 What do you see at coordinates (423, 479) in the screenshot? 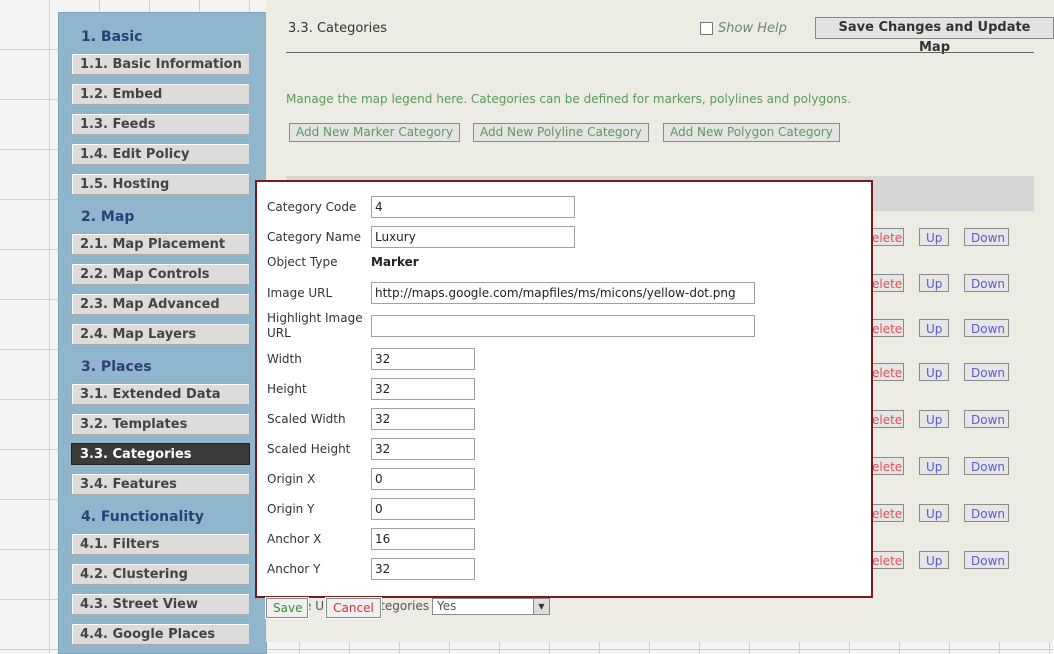
I see `origin-x-input: 0` at bounding box center [423, 479].